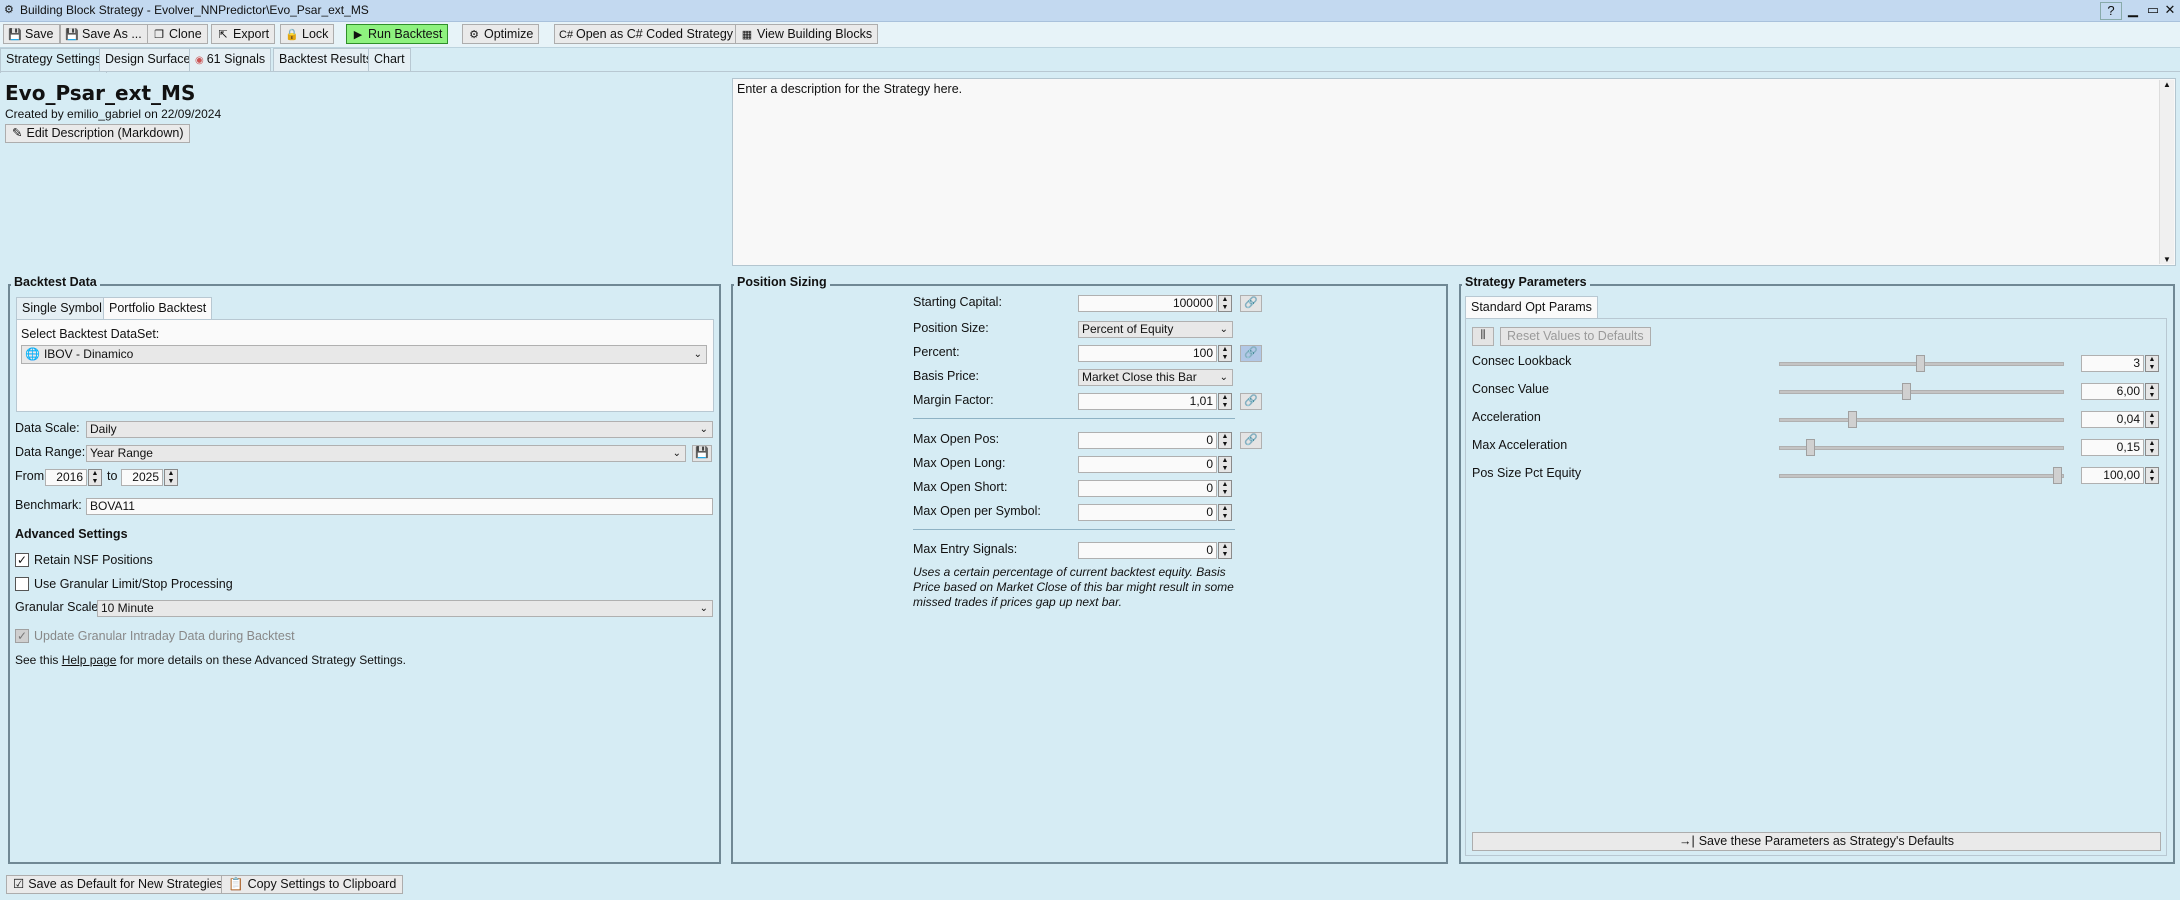 This screenshot has height=900, width=2180. Describe the element at coordinates (1225, 550) in the screenshot. I see `max-entry-spinner: ▲ ▼` at that location.